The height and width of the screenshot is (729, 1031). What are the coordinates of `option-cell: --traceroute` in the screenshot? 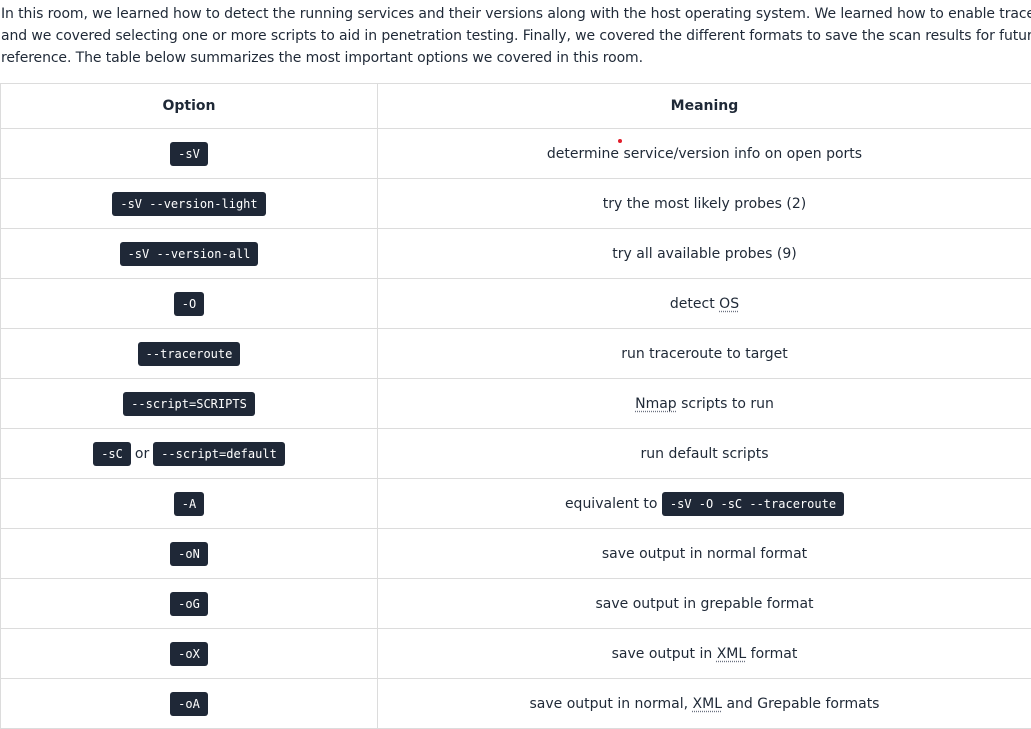 It's located at (189, 354).